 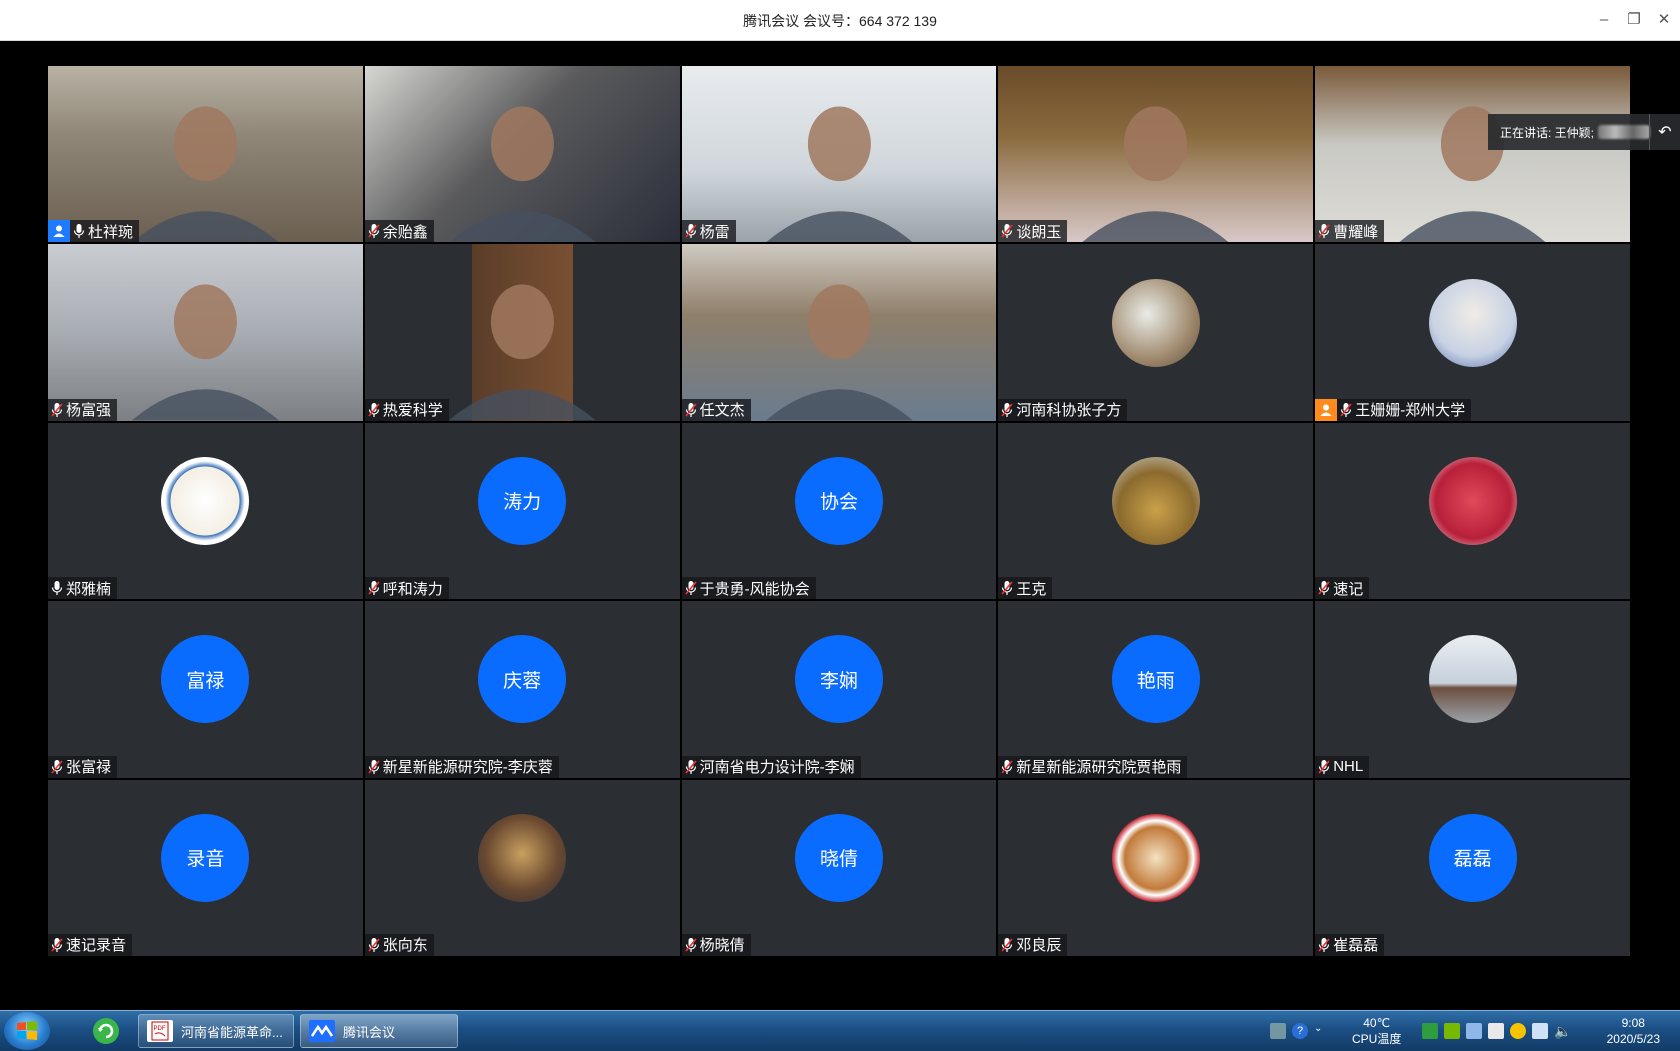 I want to click on network-user-icon, so click(x=1474, y=1031).